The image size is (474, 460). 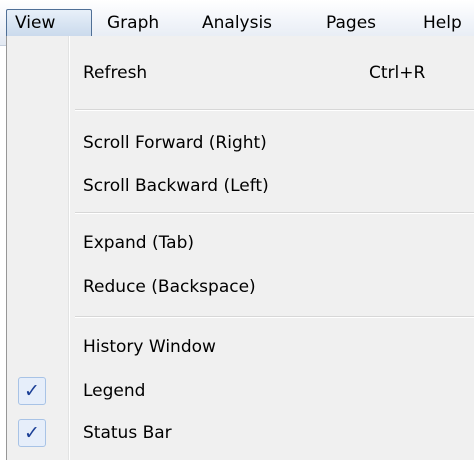 I want to click on menu-item-history-window-label: History Window, so click(x=149, y=347).